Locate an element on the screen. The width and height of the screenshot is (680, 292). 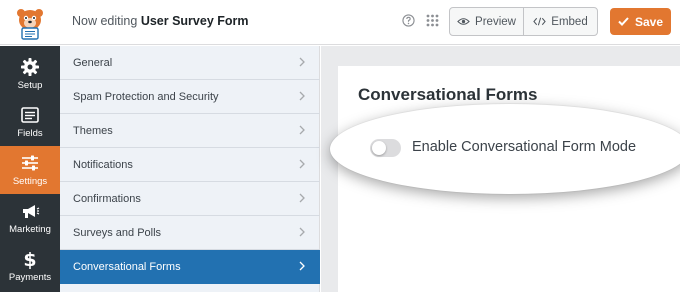
nav-marketing: Marketing is located at coordinates (30, 218).